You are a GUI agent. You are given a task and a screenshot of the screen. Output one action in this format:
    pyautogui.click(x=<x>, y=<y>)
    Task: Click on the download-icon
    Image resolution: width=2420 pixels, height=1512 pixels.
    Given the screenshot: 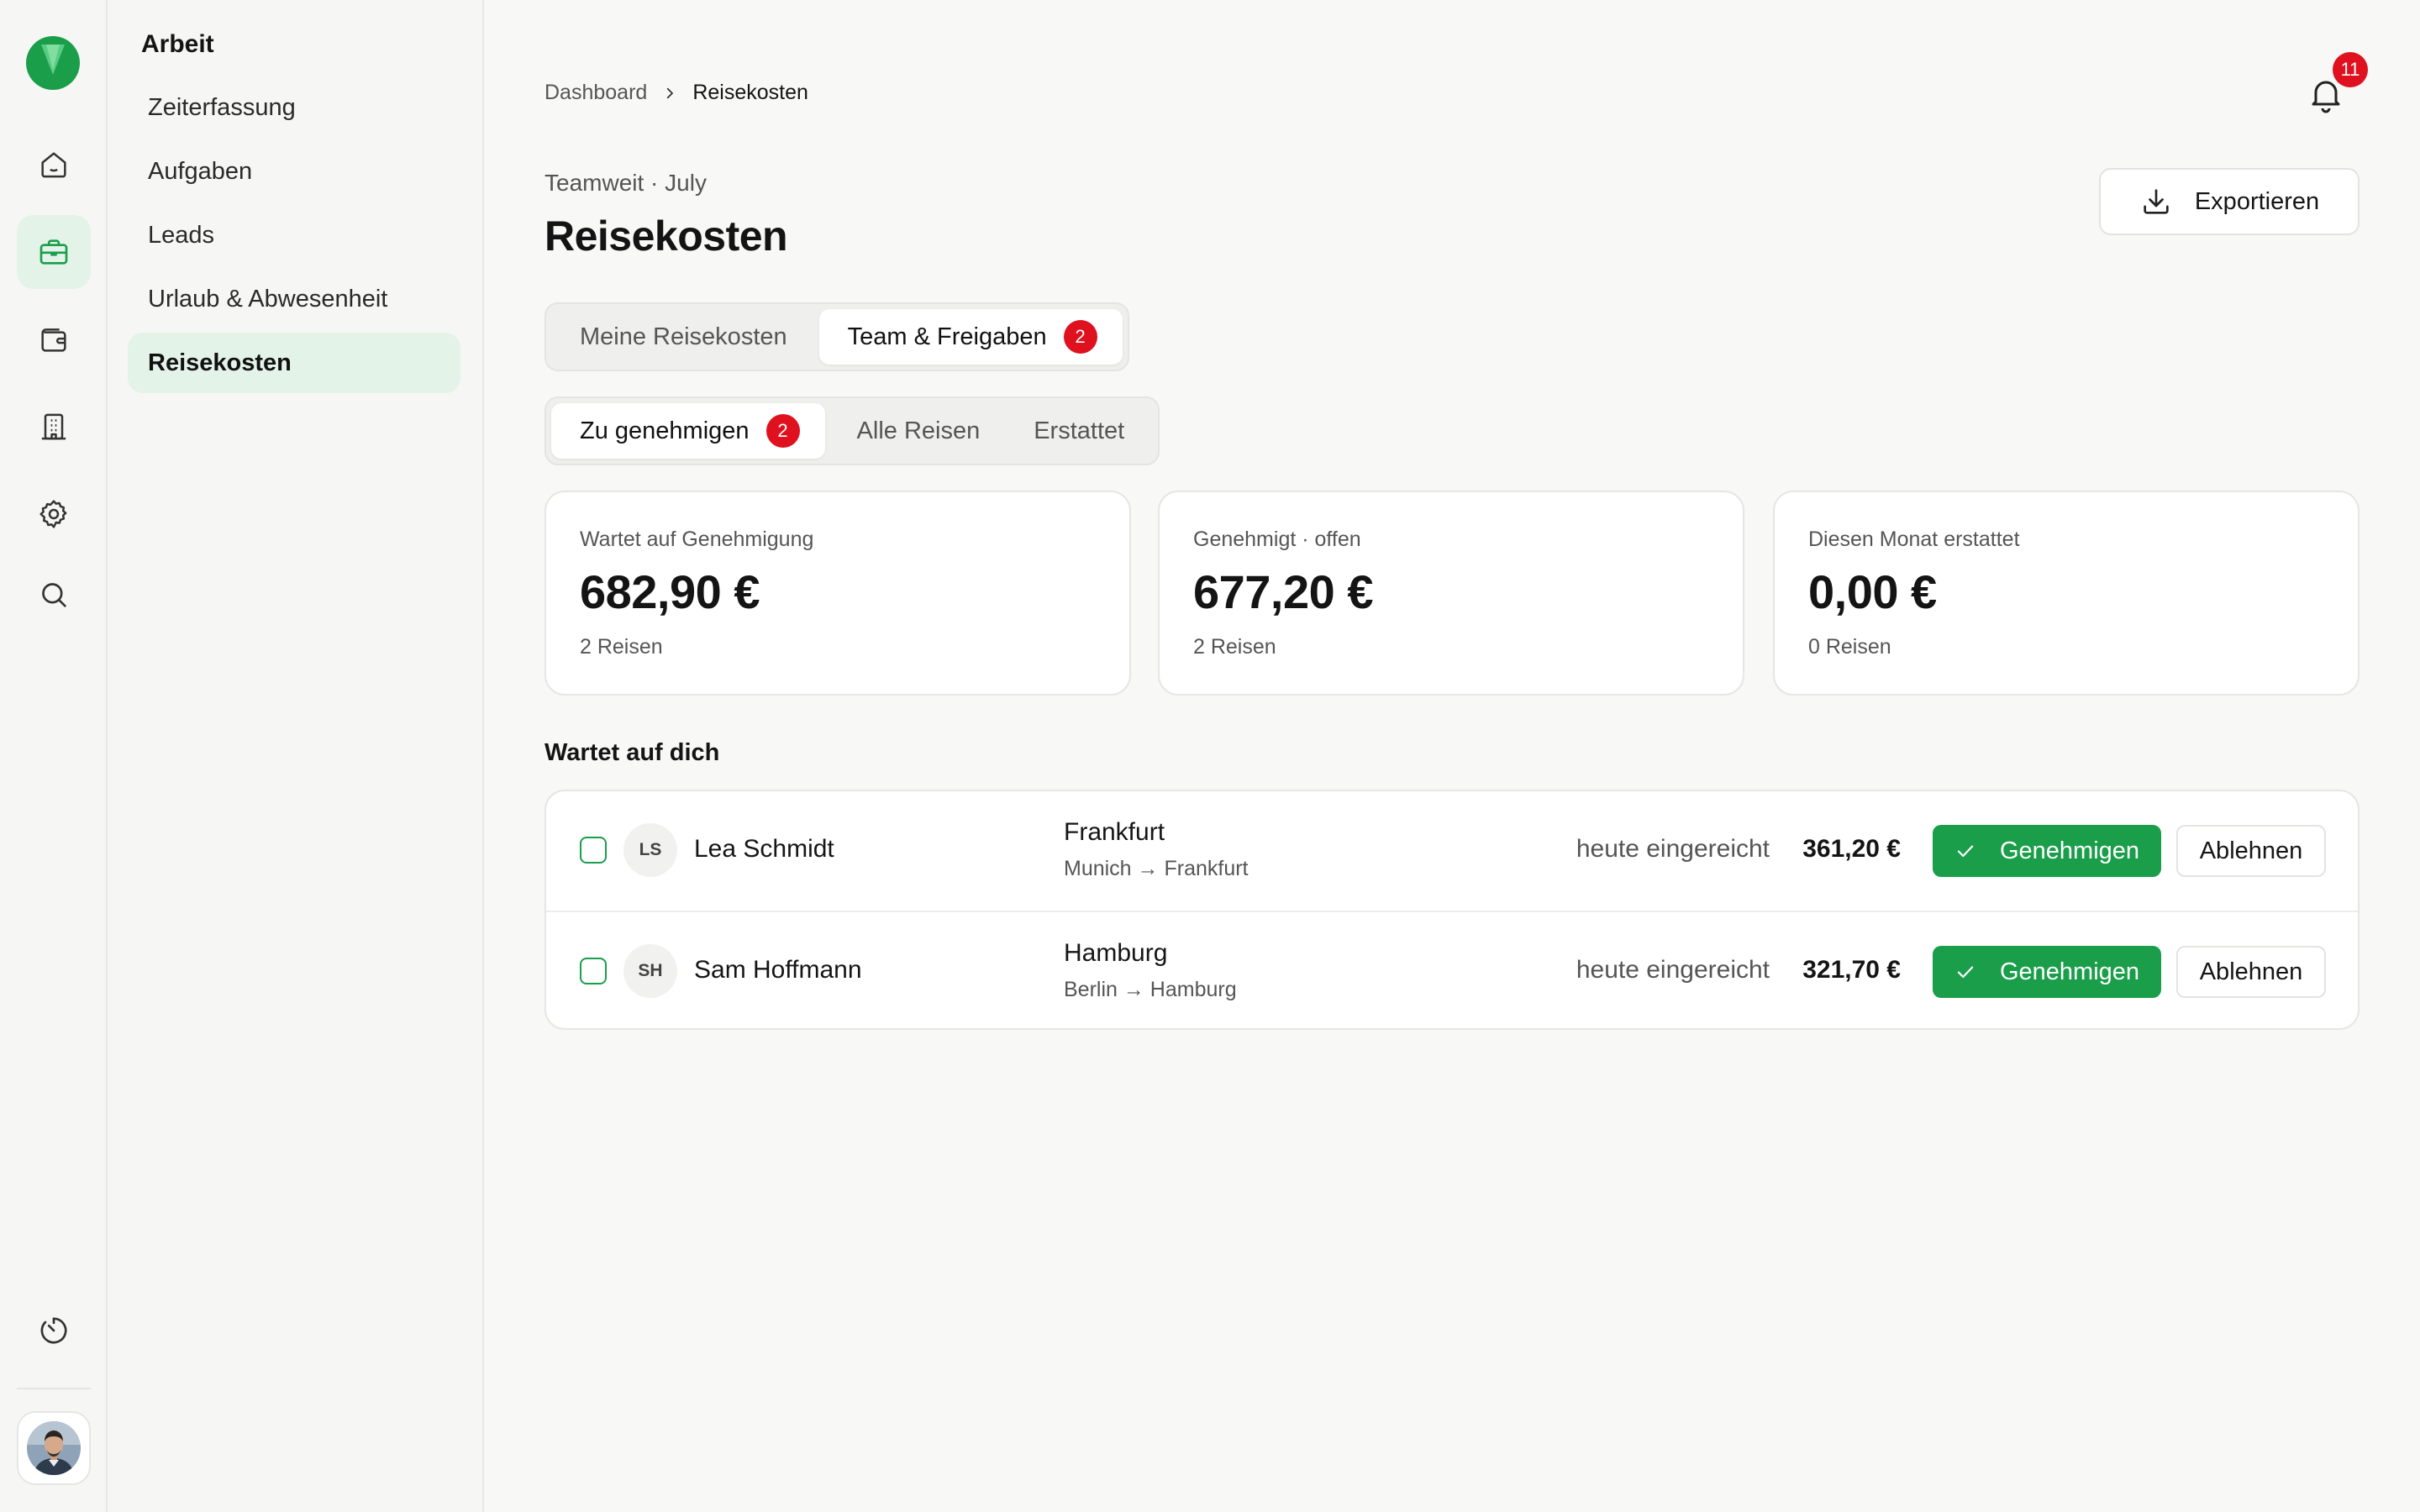 What is the action you would take?
    pyautogui.click(x=2156, y=201)
    